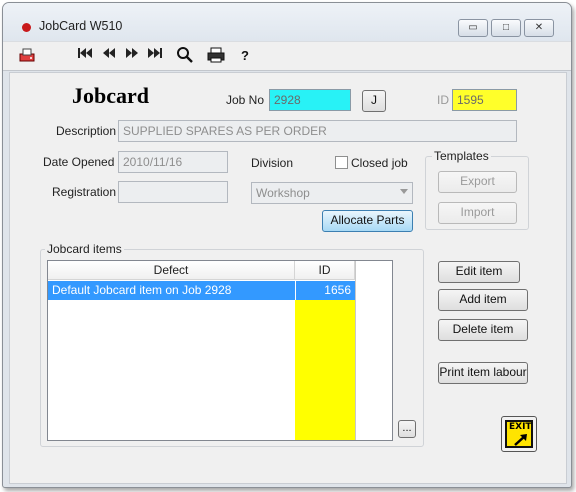 This screenshot has width=576, height=492. Describe the element at coordinates (287, 56) in the screenshot. I see `toolbar: ?` at that location.